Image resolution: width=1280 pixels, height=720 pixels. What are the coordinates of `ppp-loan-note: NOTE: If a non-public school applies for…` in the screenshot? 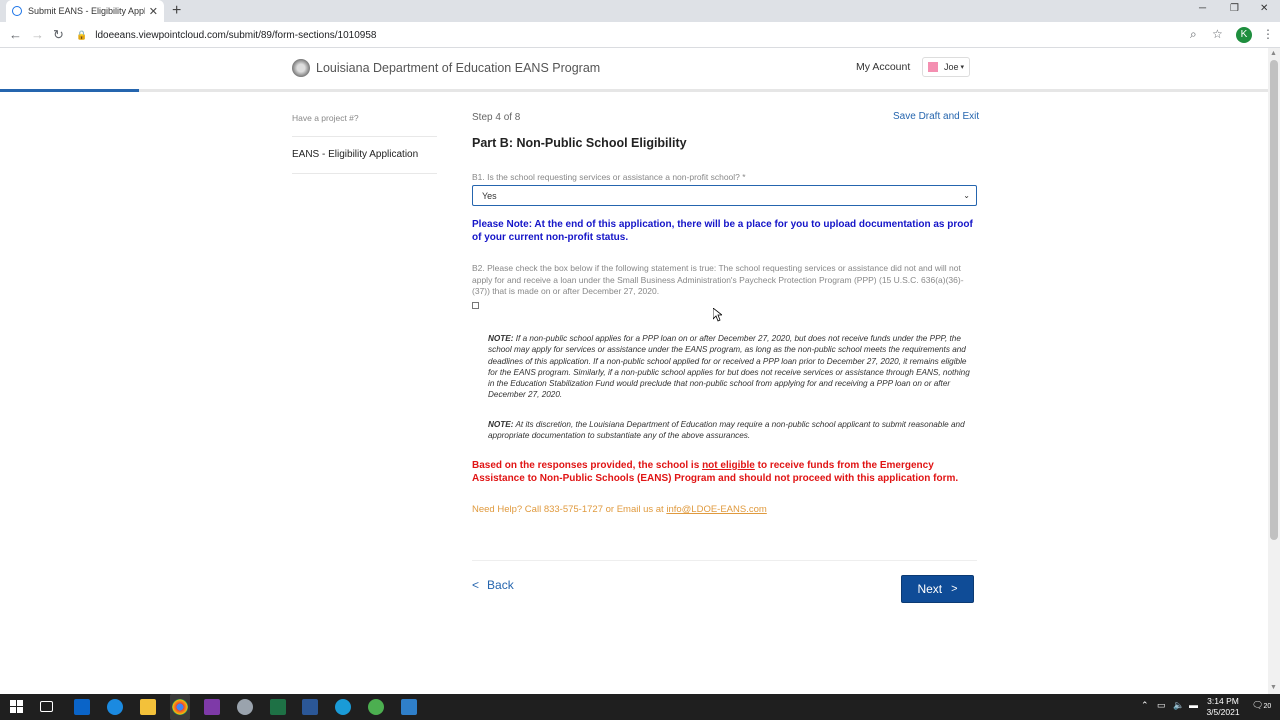 It's located at (733, 367).